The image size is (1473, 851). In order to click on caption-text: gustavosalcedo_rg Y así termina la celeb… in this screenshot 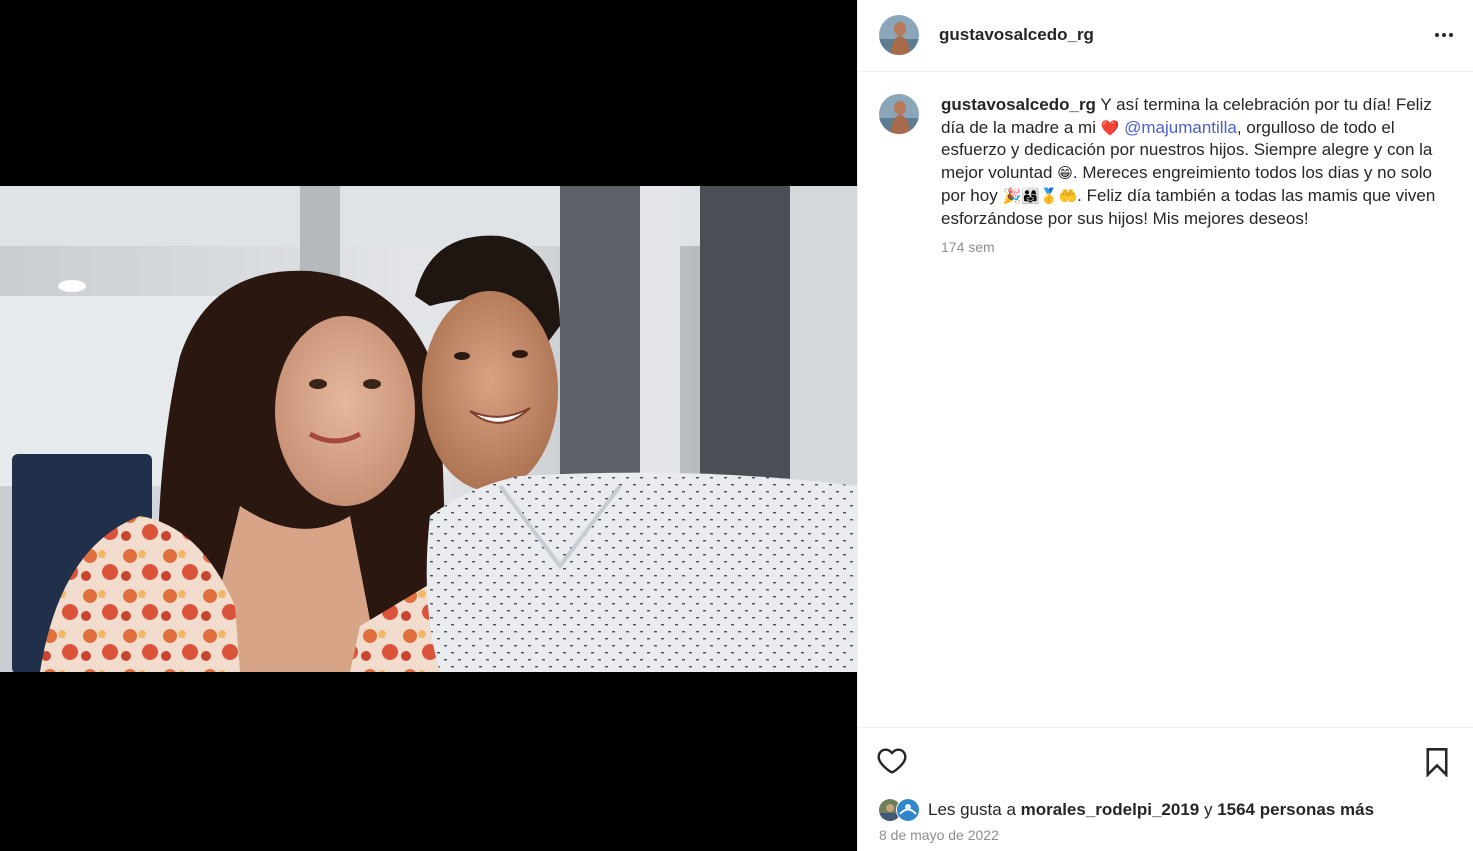, I will do `click(1196, 176)`.